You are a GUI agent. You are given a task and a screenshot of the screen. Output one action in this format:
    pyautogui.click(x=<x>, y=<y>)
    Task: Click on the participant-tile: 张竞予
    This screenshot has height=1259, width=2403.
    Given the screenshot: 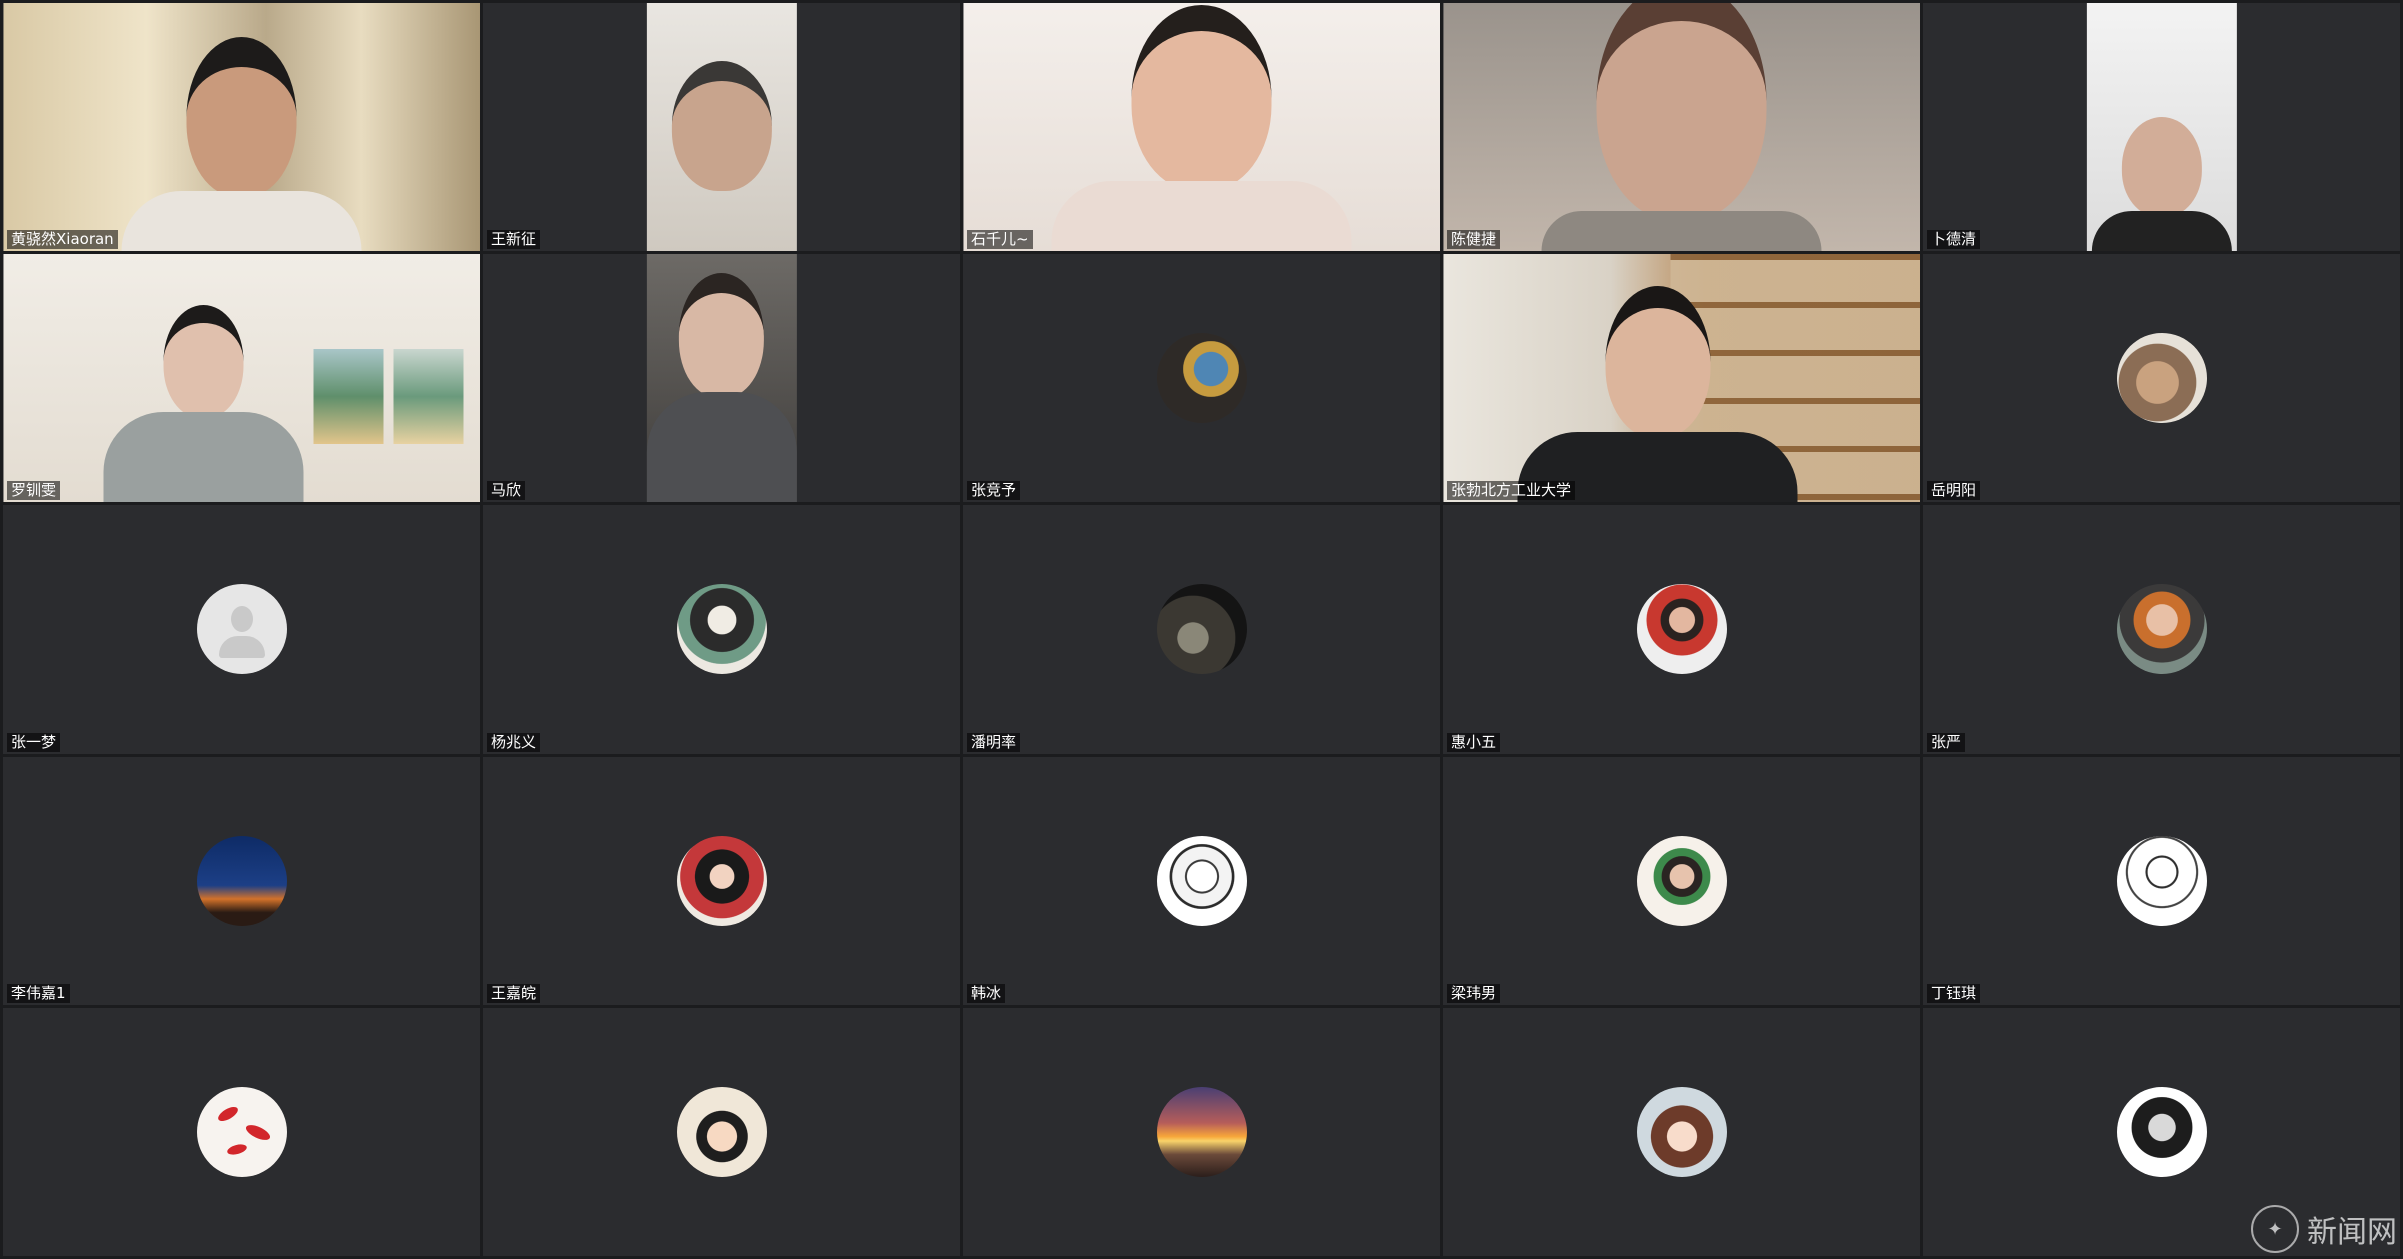 What is the action you would take?
    pyautogui.click(x=1201, y=378)
    